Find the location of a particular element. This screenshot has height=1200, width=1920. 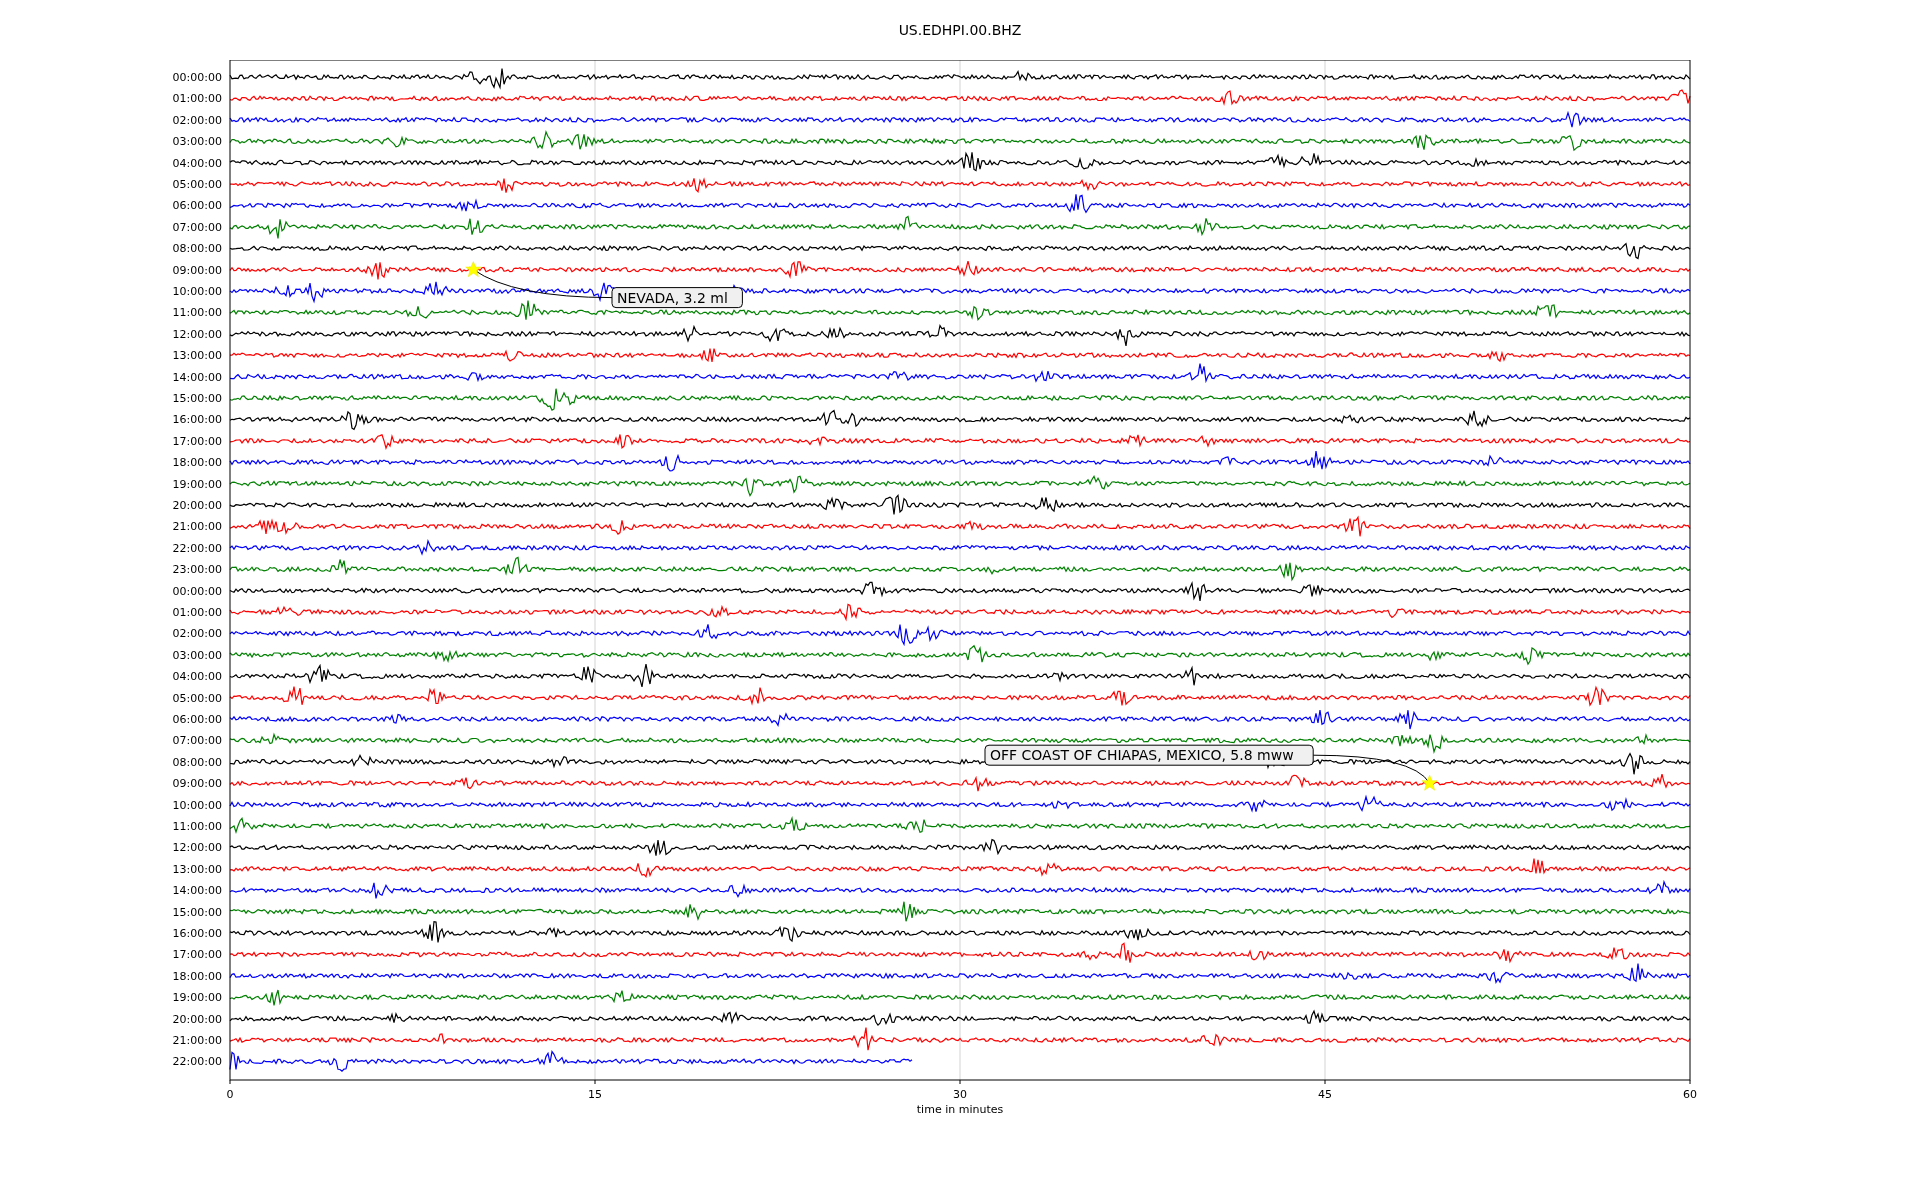

event-label: OFF COAST OF CHIAPAS, MEXICO, 5.8 mww is located at coordinates (1149, 755).